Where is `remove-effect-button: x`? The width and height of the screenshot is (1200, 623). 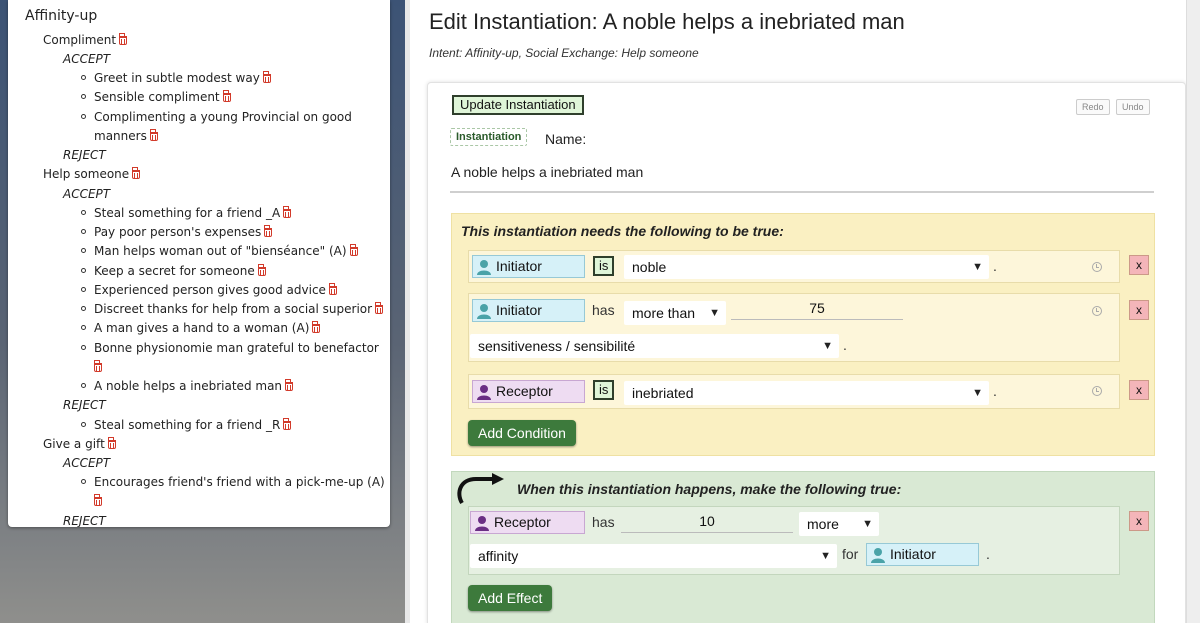
remove-effect-button: x is located at coordinates (1139, 521).